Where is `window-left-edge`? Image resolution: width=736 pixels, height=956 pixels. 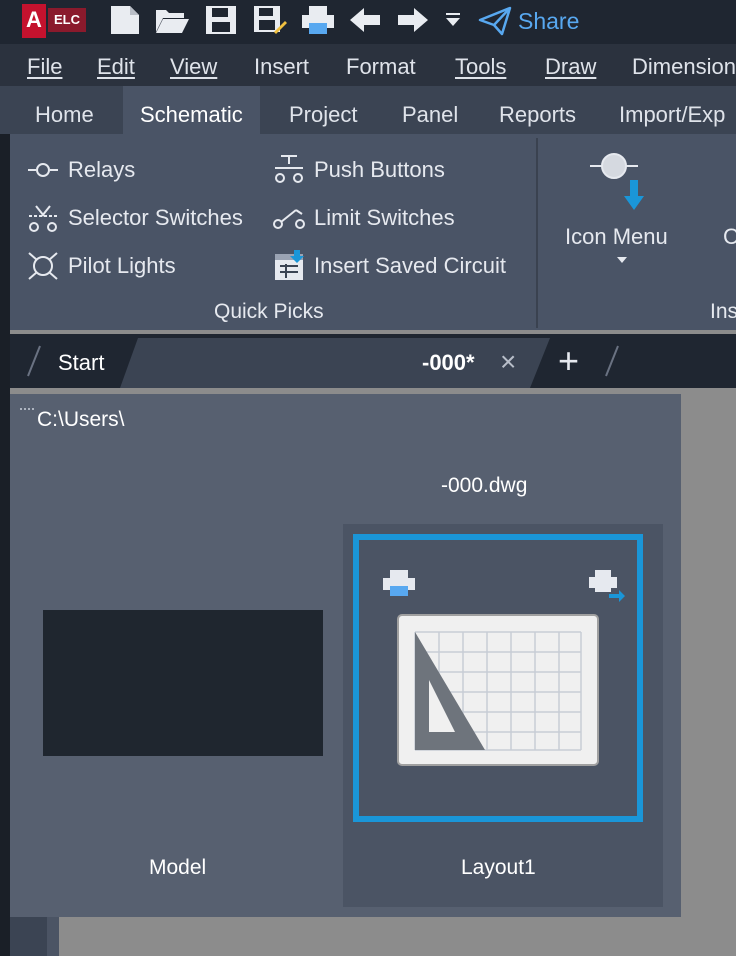 window-left-edge is located at coordinates (5, 478).